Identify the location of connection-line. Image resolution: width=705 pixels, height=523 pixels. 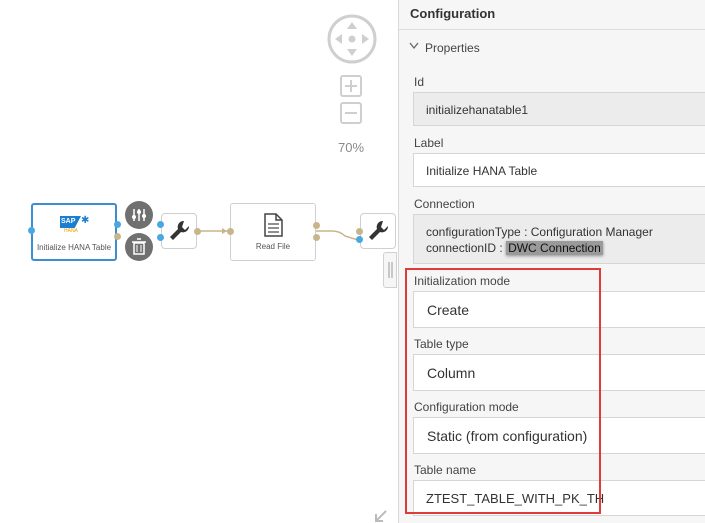
(337, 235).